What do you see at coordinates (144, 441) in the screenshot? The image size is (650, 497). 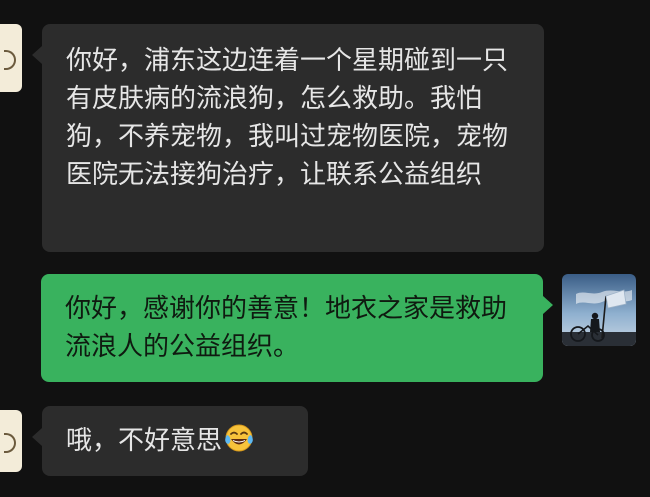 I see `message-text: 哦，不好意思` at bounding box center [144, 441].